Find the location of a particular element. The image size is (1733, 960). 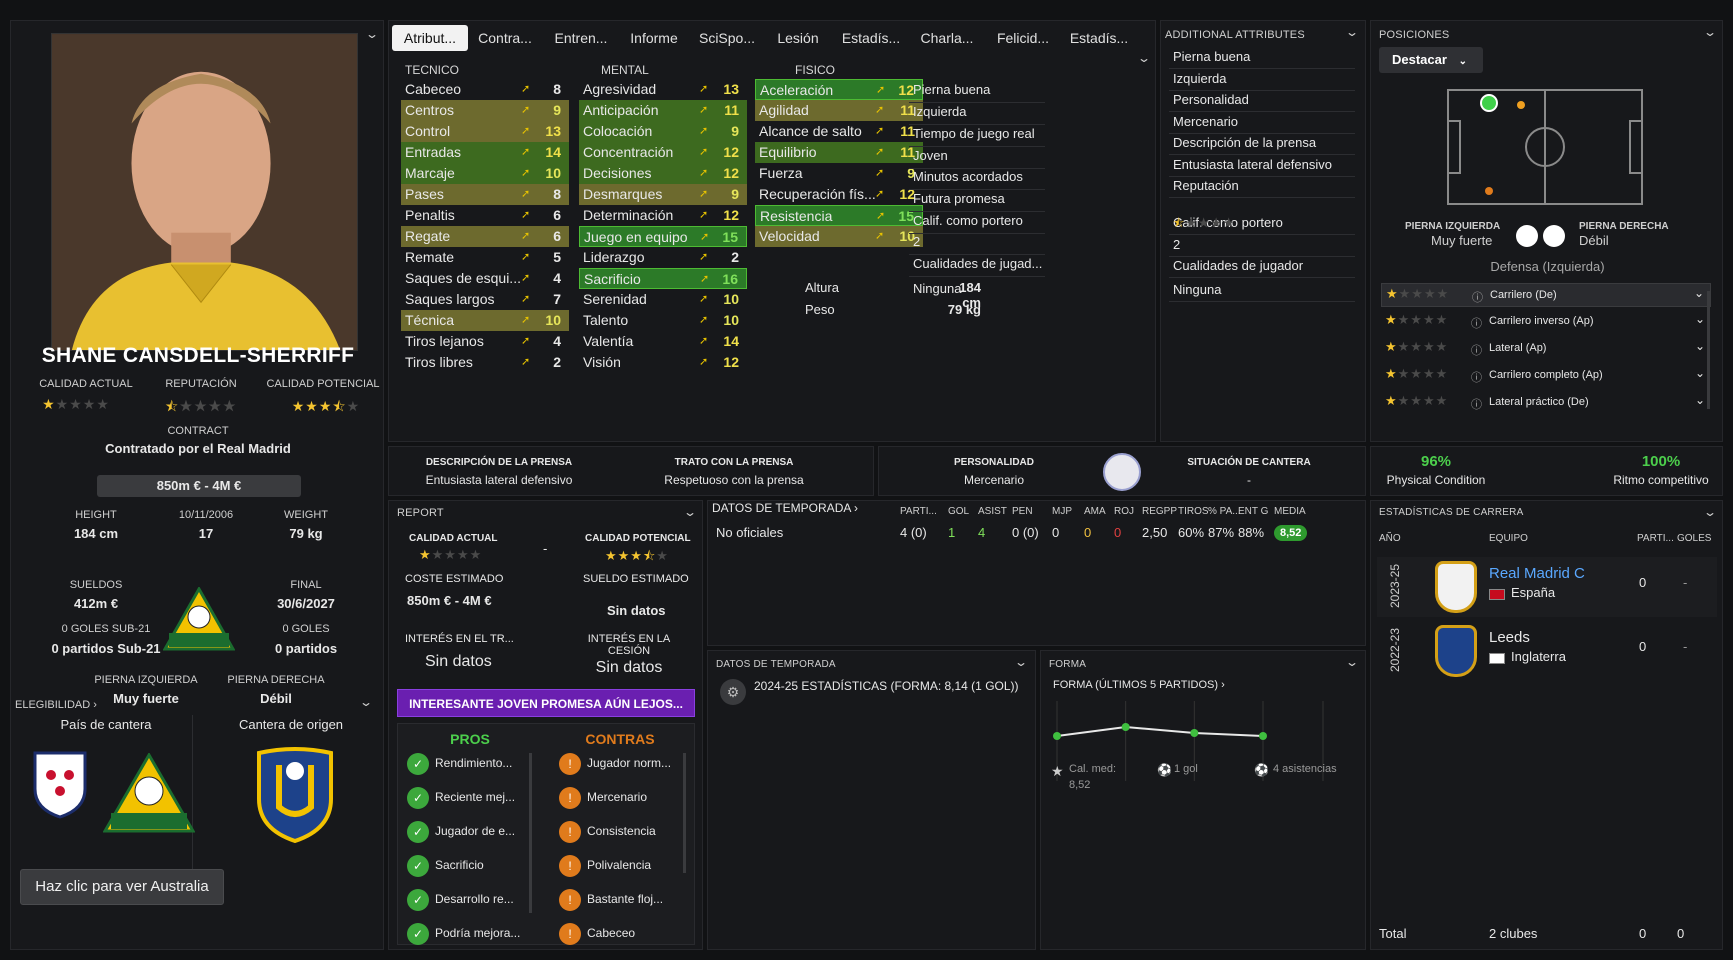

role-row: ★★★★★ ⓘ Carrilero inverso (Ap) ⌄ is located at coordinates (1546, 322).